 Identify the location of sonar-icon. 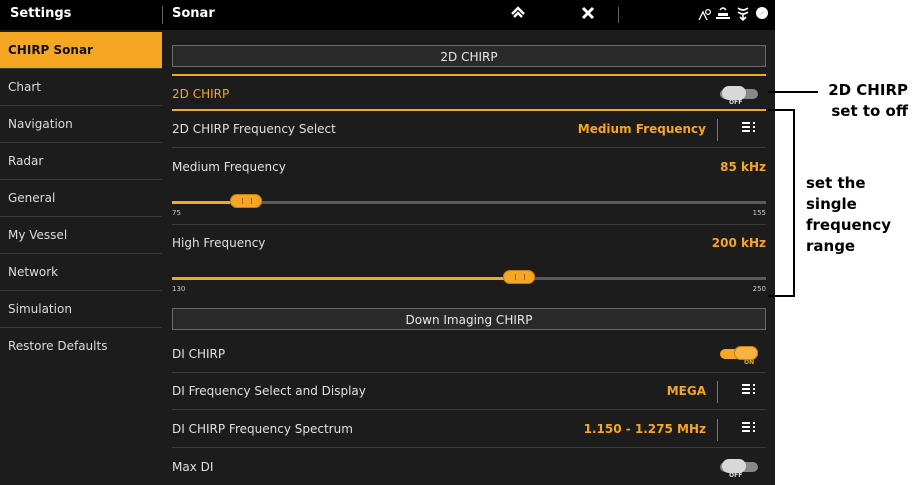
(743, 15).